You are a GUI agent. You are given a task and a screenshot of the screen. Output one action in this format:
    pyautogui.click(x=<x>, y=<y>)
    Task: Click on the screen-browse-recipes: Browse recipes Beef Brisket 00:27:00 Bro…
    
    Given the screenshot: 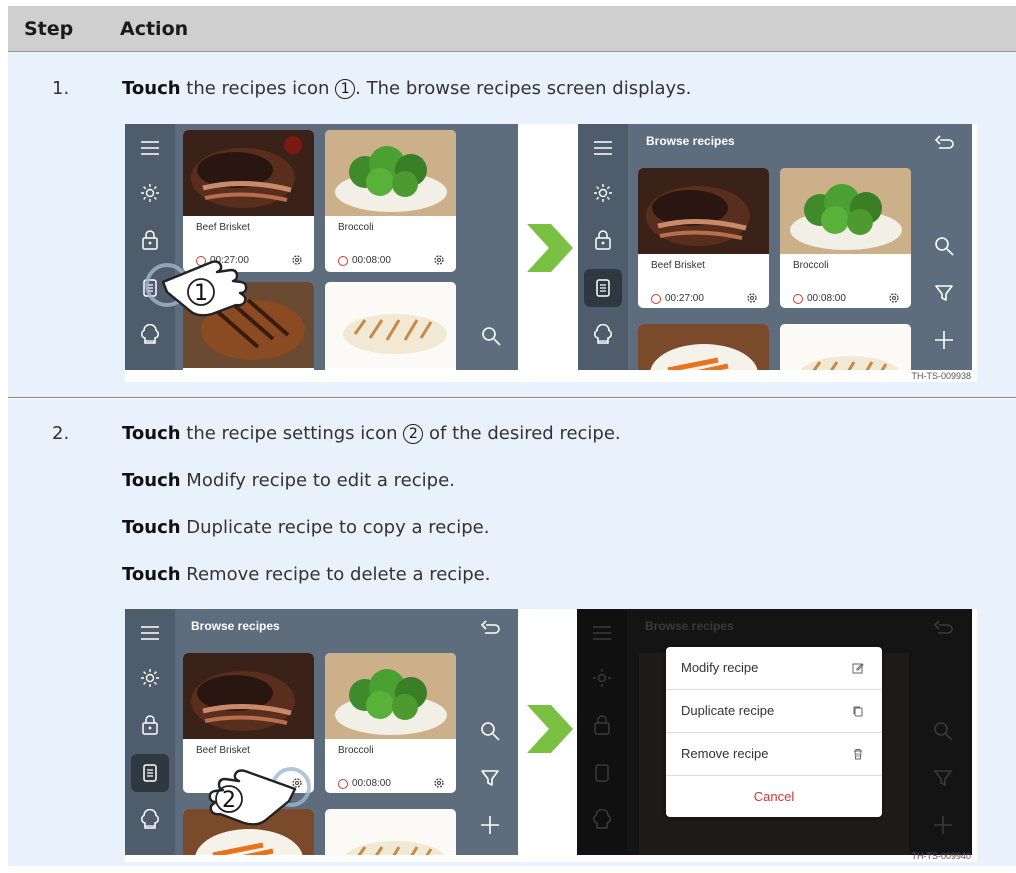 What is the action you would take?
    pyautogui.click(x=775, y=247)
    